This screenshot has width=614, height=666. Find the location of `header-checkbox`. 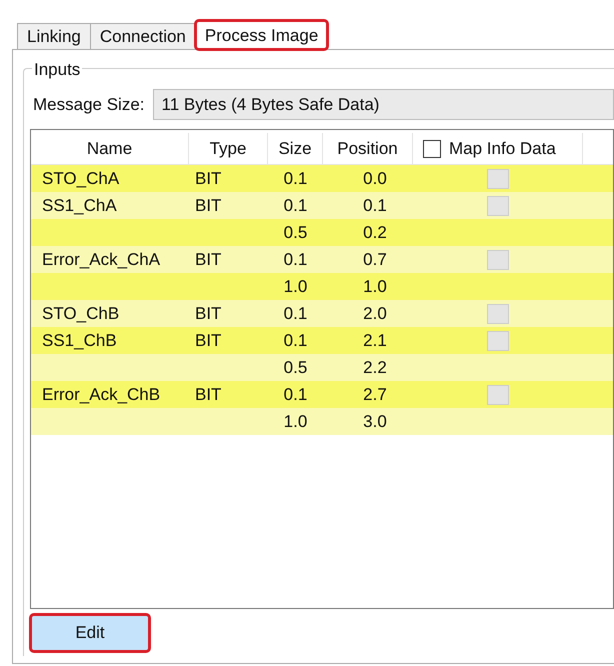

header-checkbox is located at coordinates (432, 149).